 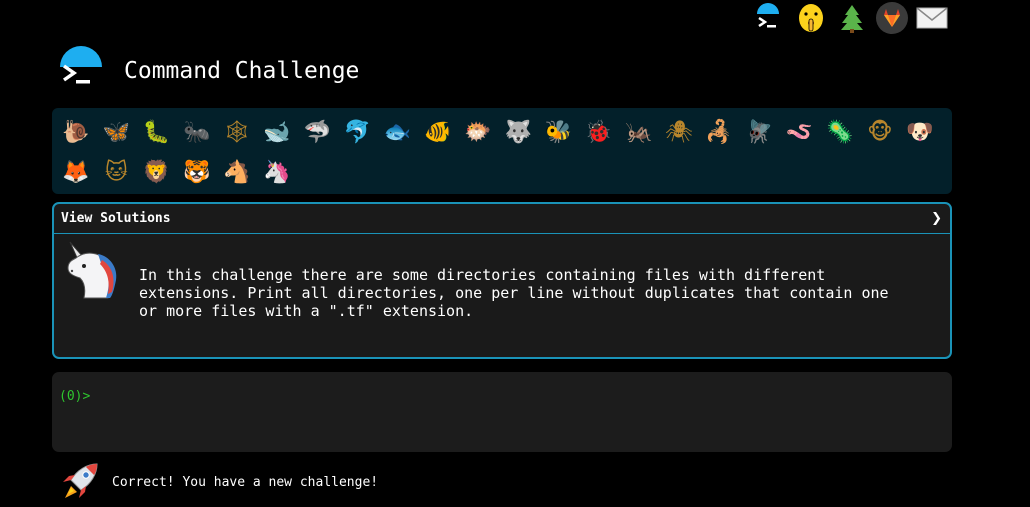 What do you see at coordinates (932, 18) in the screenshot?
I see `mail-icon` at bounding box center [932, 18].